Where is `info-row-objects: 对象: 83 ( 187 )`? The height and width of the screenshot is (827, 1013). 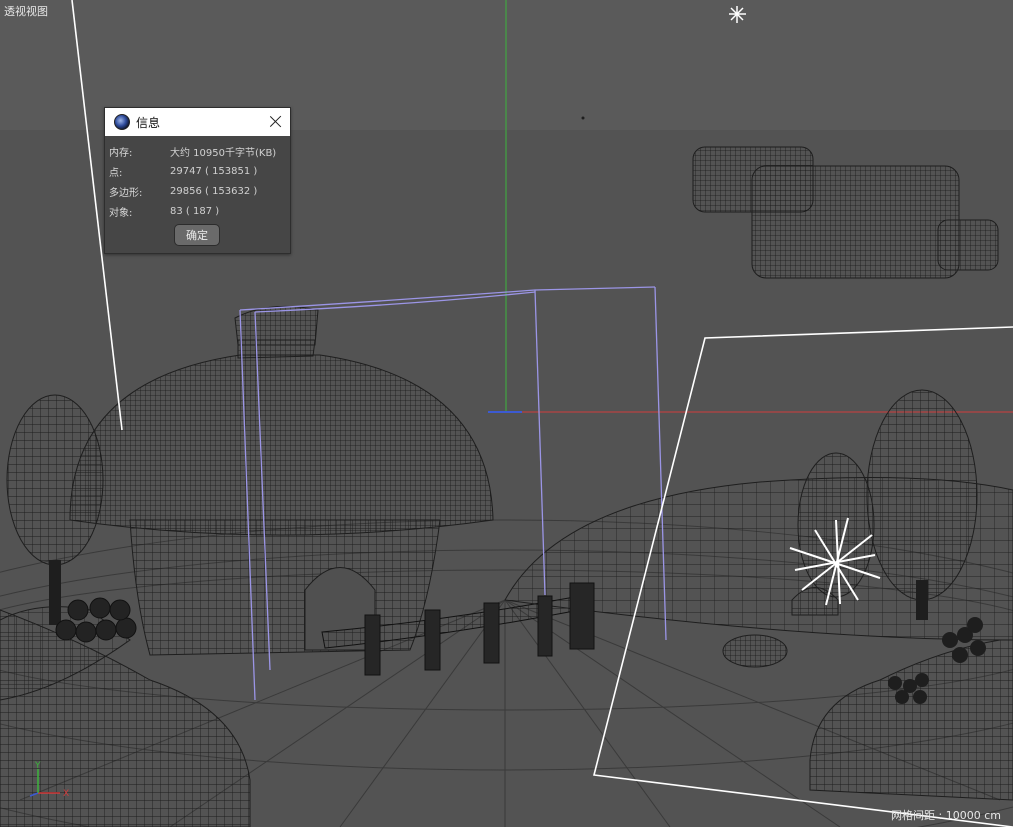
info-row-objects: 对象: 83 ( 187 ) is located at coordinates (197, 211).